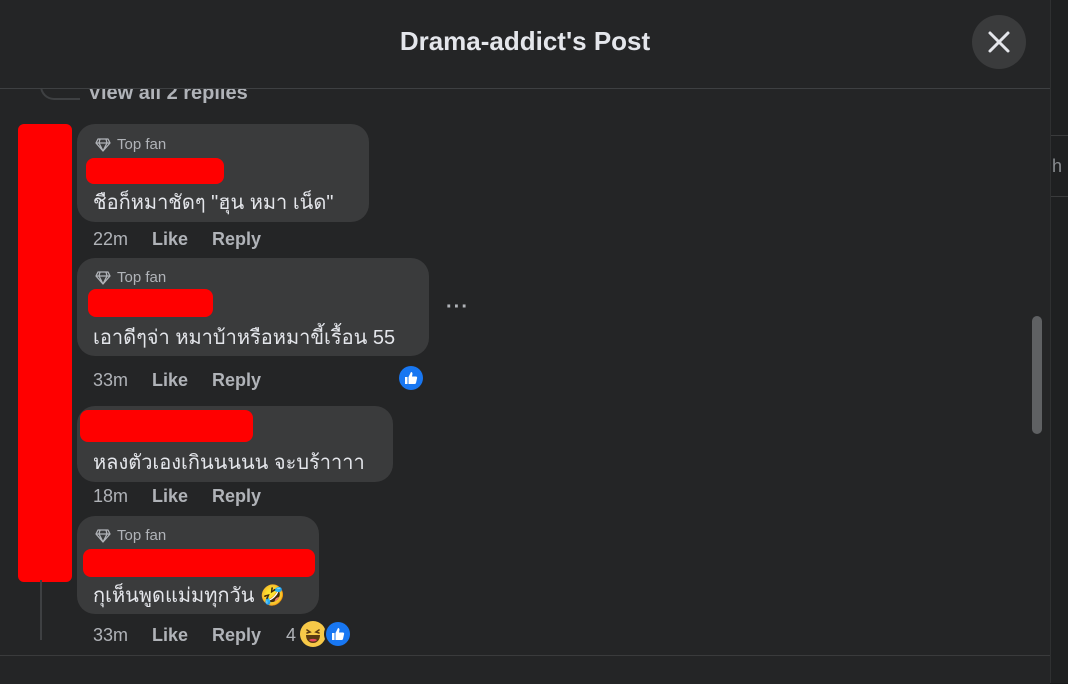 The height and width of the screenshot is (684, 1068). I want to click on comment-text: ชือก็หมาชัดๆ "ฮุน หมา เน็ด", so click(213, 203).